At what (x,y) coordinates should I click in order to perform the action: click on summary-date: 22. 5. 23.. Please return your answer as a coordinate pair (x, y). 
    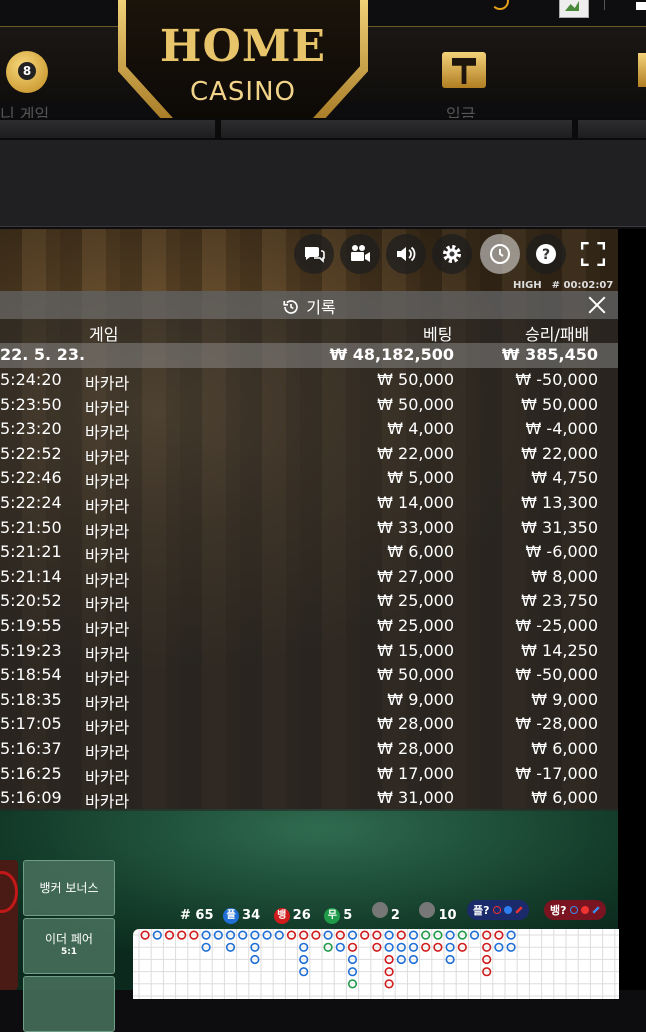
    Looking at the image, I should click on (43, 354).